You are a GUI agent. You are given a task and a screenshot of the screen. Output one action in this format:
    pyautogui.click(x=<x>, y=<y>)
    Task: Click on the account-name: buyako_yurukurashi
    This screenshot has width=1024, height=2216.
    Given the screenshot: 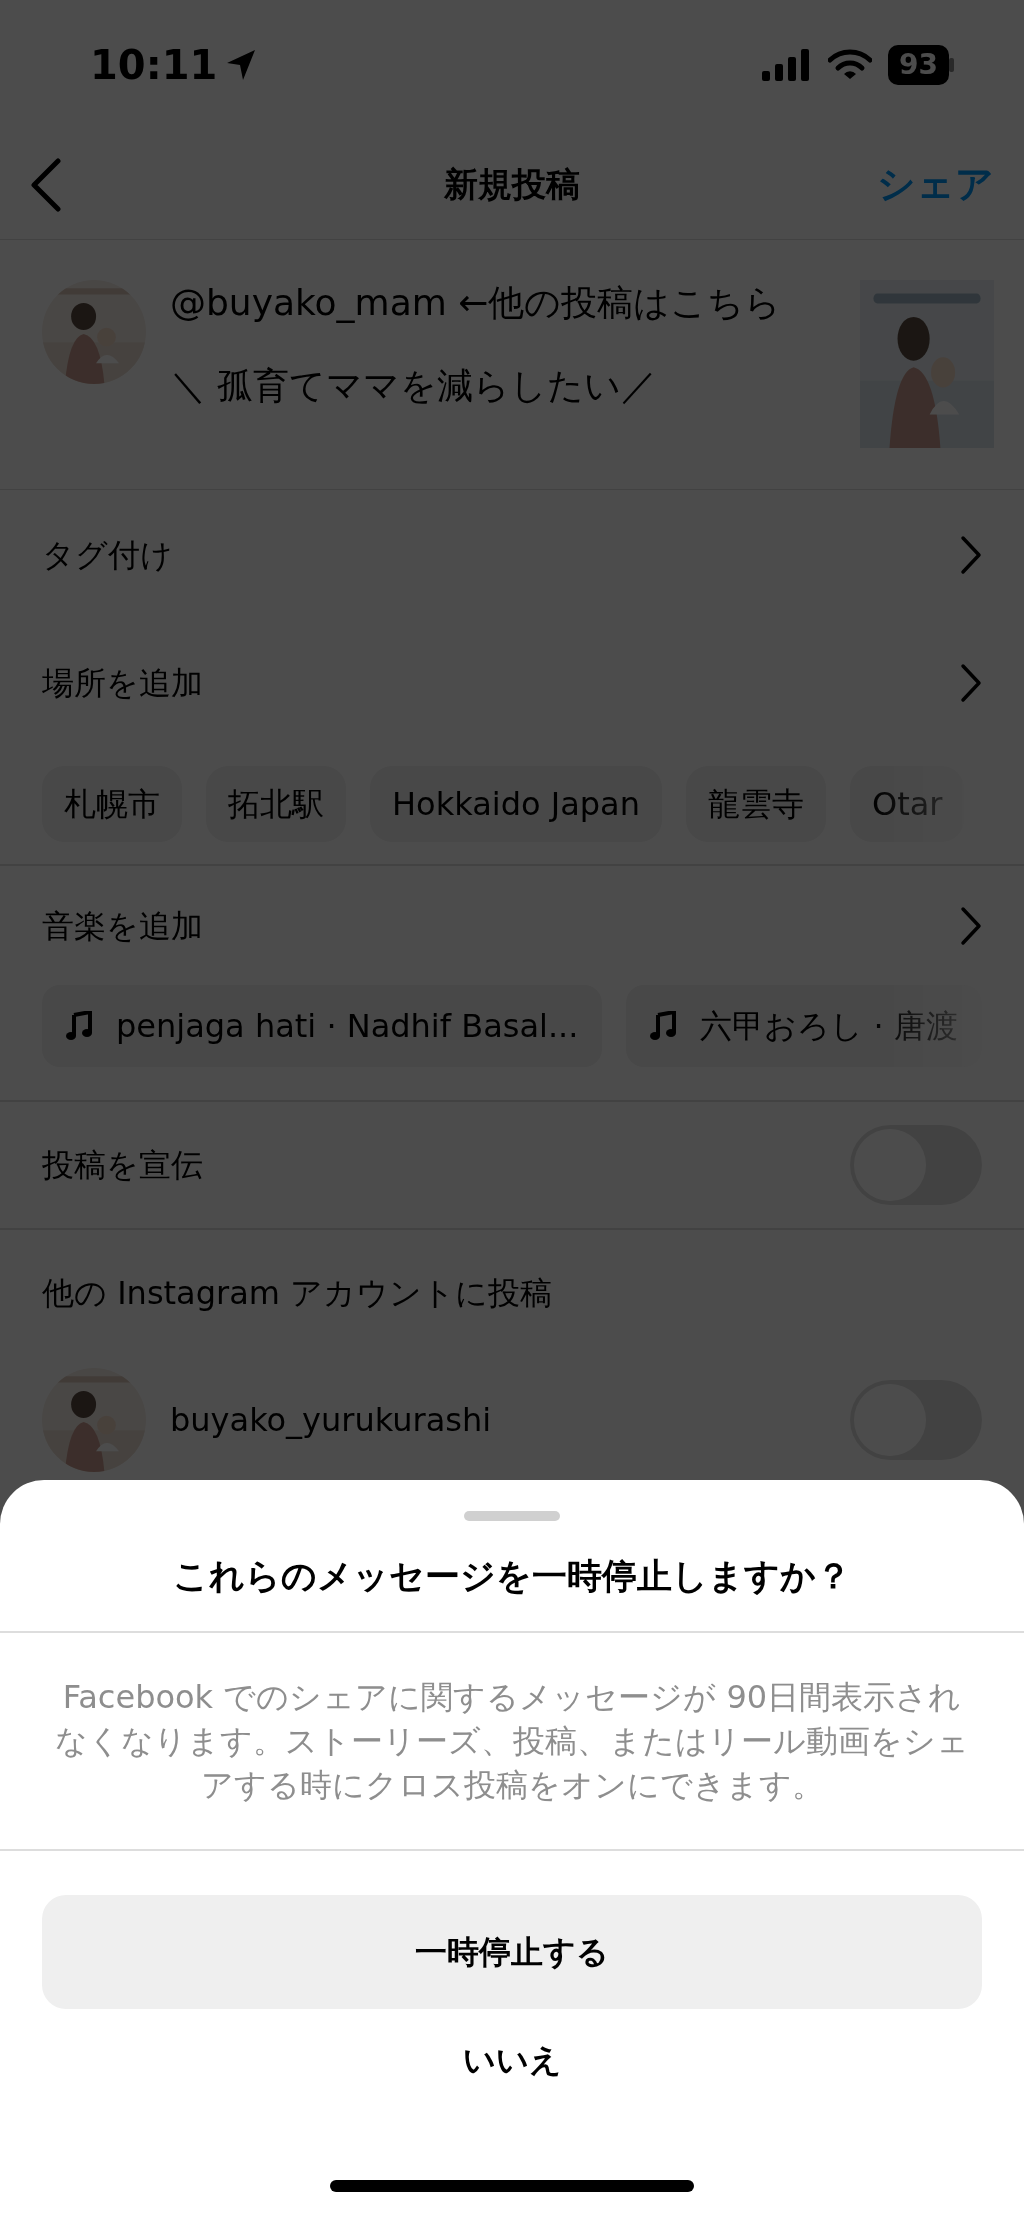 What is the action you would take?
    pyautogui.click(x=331, y=1420)
    